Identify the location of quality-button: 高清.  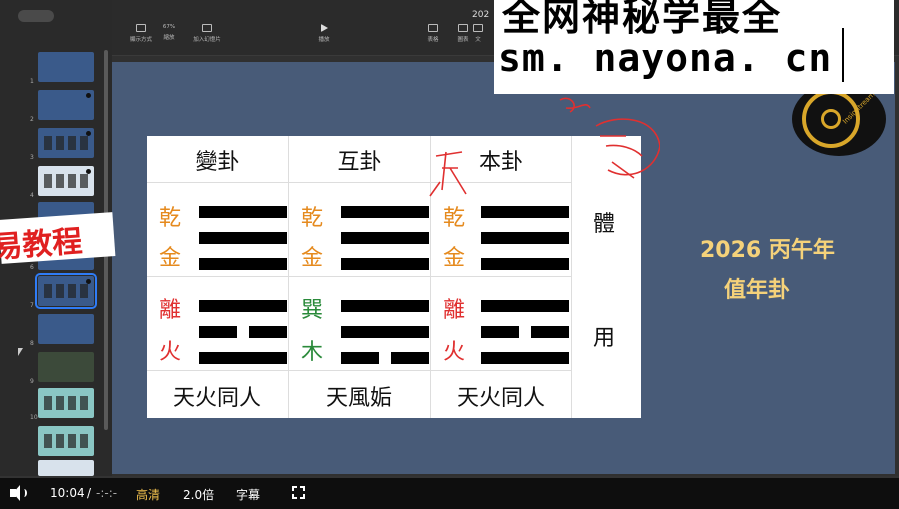
(148, 494).